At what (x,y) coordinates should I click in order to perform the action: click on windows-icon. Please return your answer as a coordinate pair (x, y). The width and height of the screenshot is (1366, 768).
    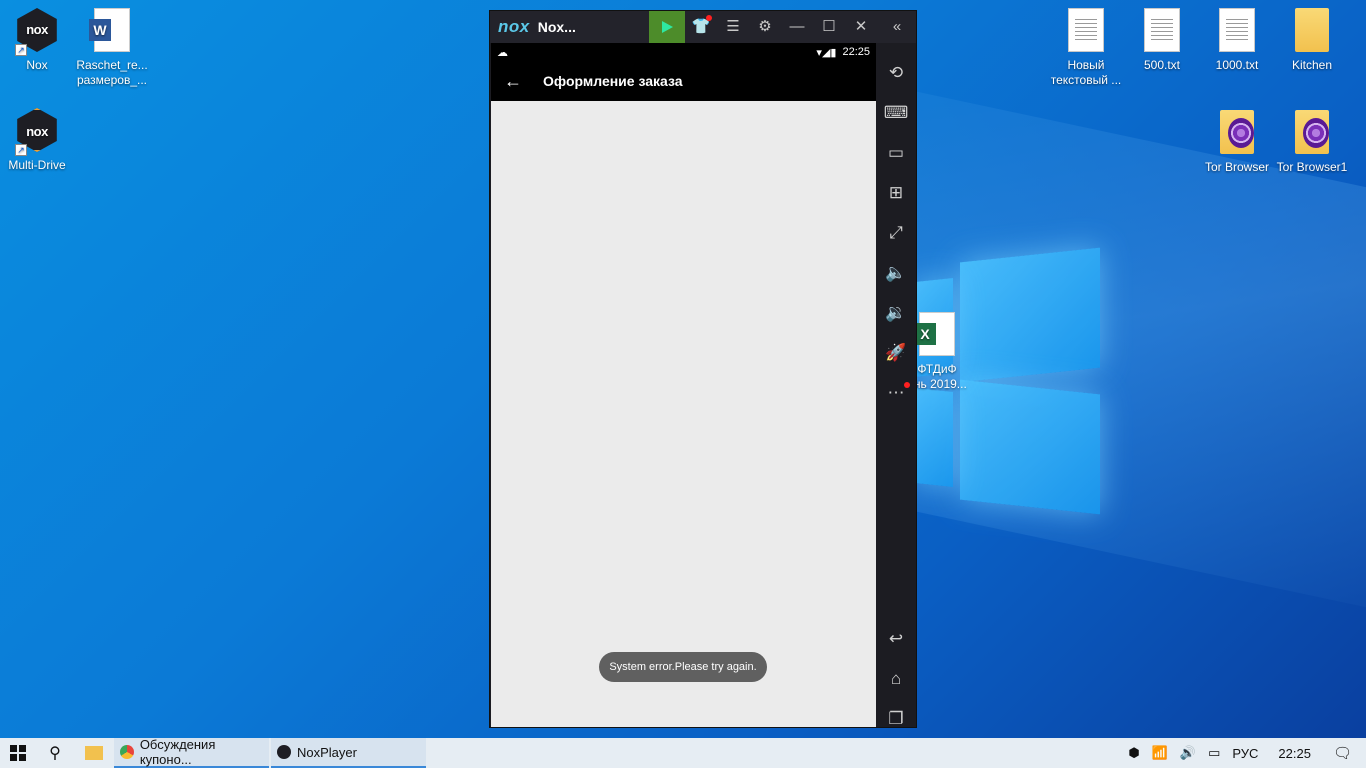
    Looking at the image, I should click on (18, 753).